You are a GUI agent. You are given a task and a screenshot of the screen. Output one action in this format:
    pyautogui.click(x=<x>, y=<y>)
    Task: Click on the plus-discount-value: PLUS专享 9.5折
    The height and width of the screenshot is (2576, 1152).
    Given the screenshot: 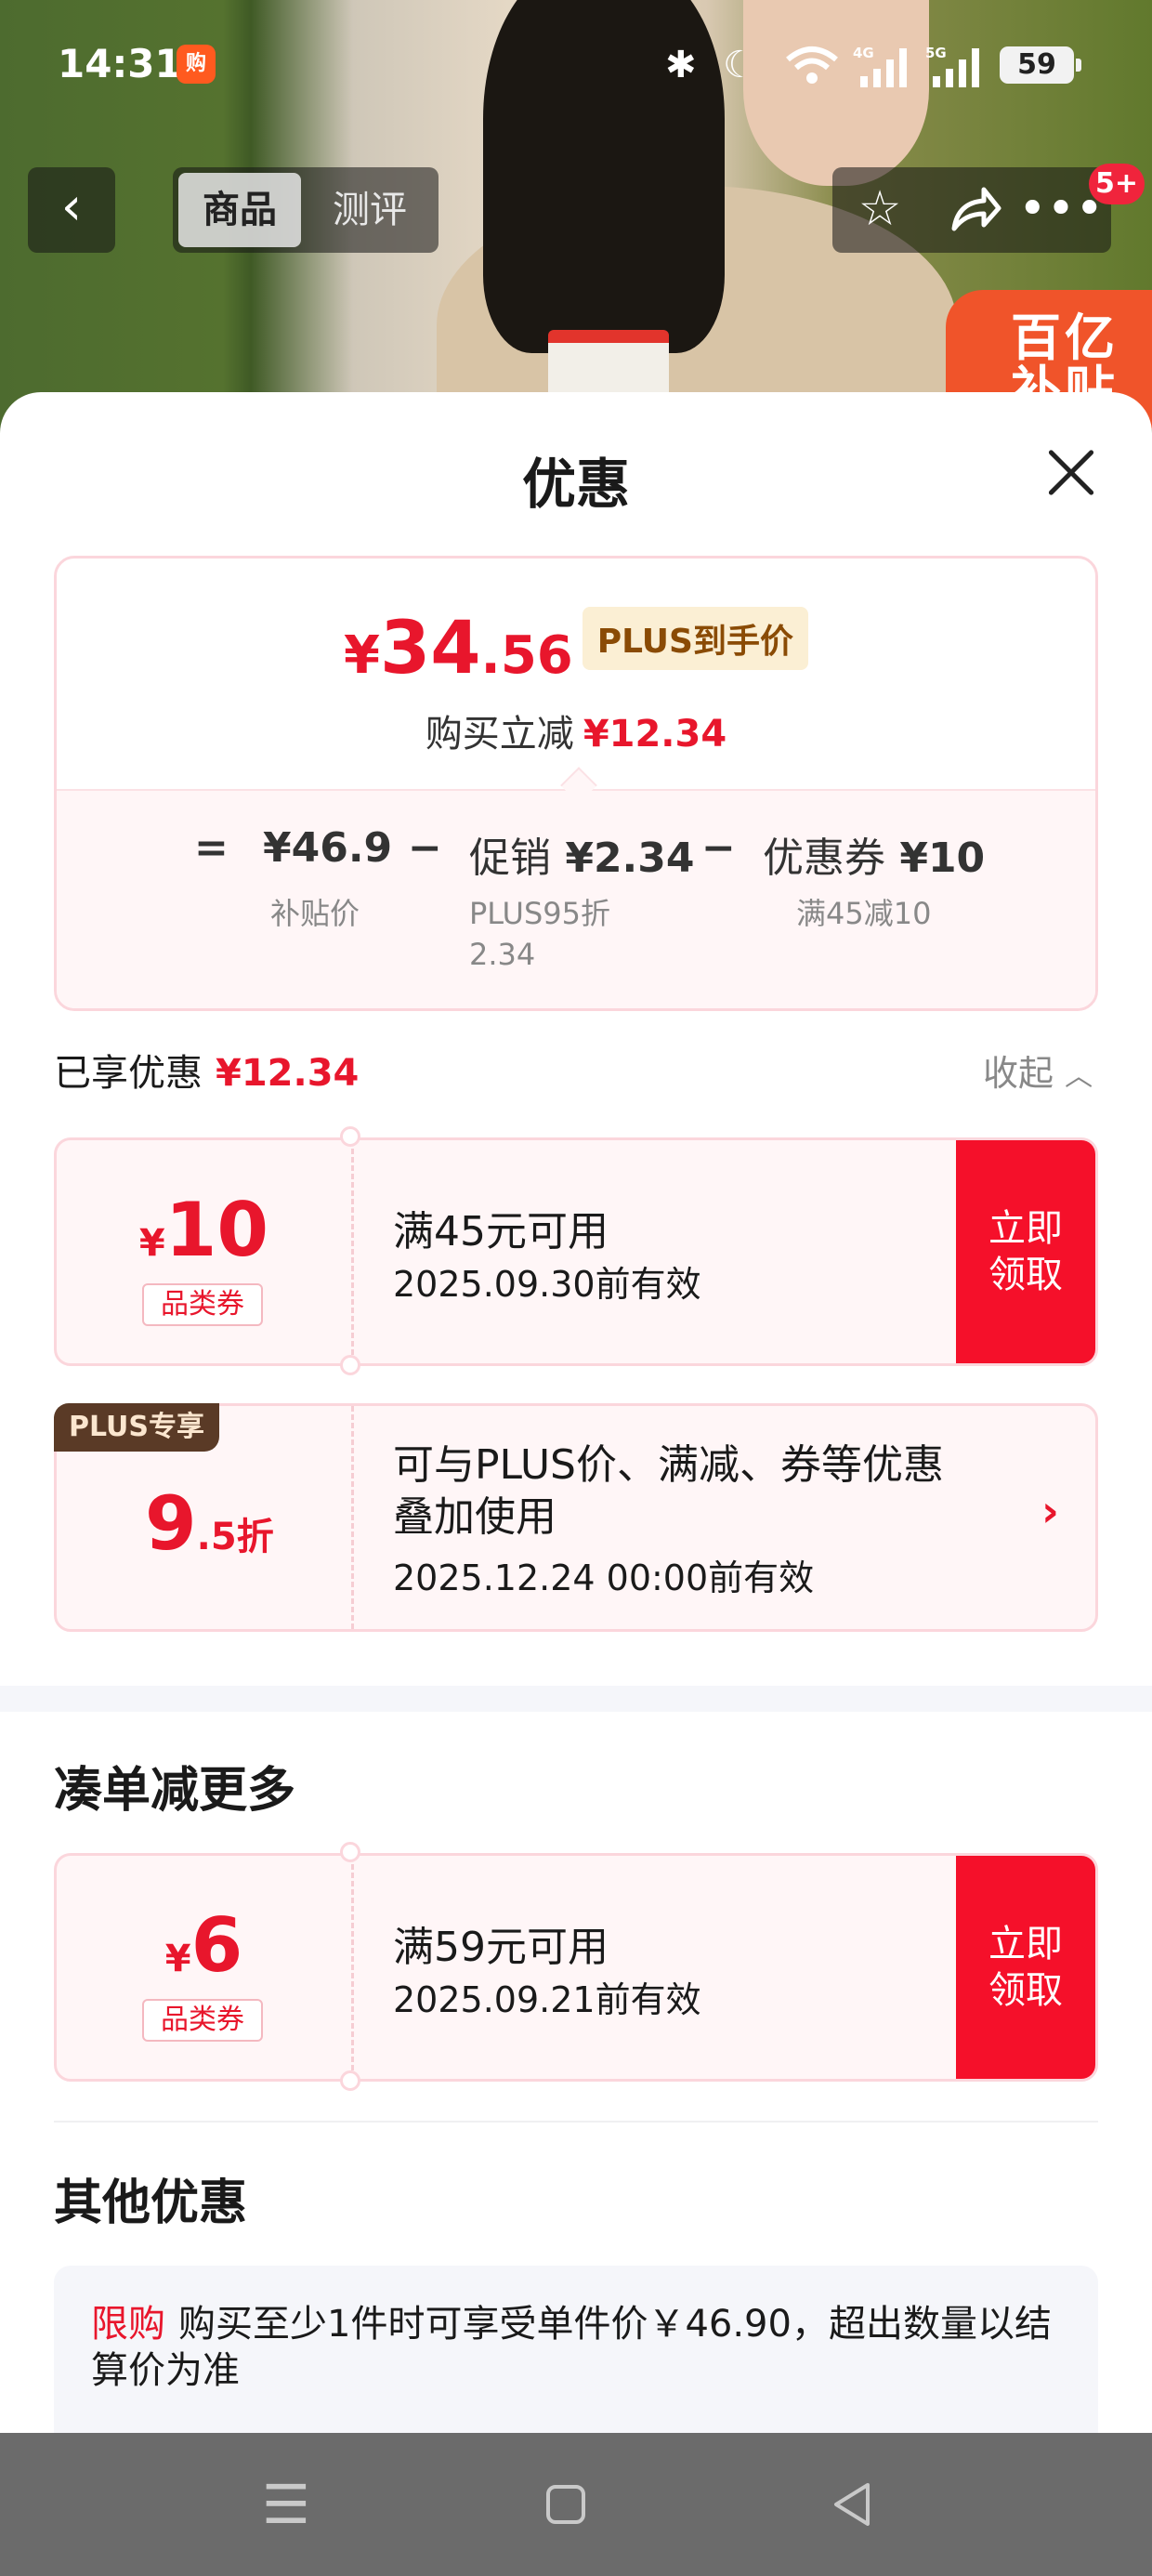 What is the action you would take?
    pyautogui.click(x=204, y=1516)
    